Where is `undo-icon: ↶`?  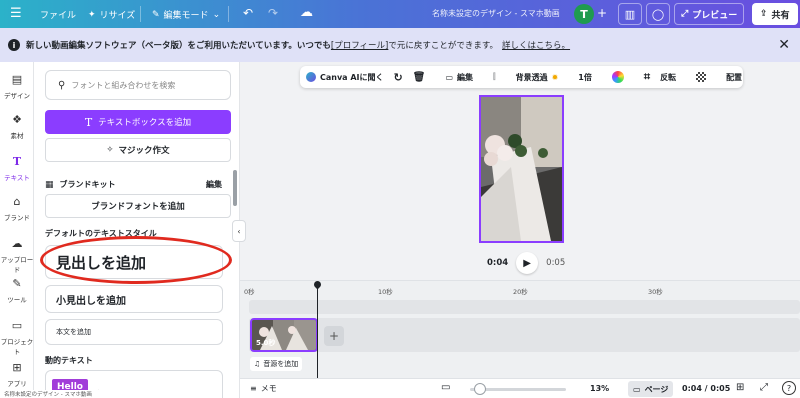 undo-icon: ↶ is located at coordinates (248, 13).